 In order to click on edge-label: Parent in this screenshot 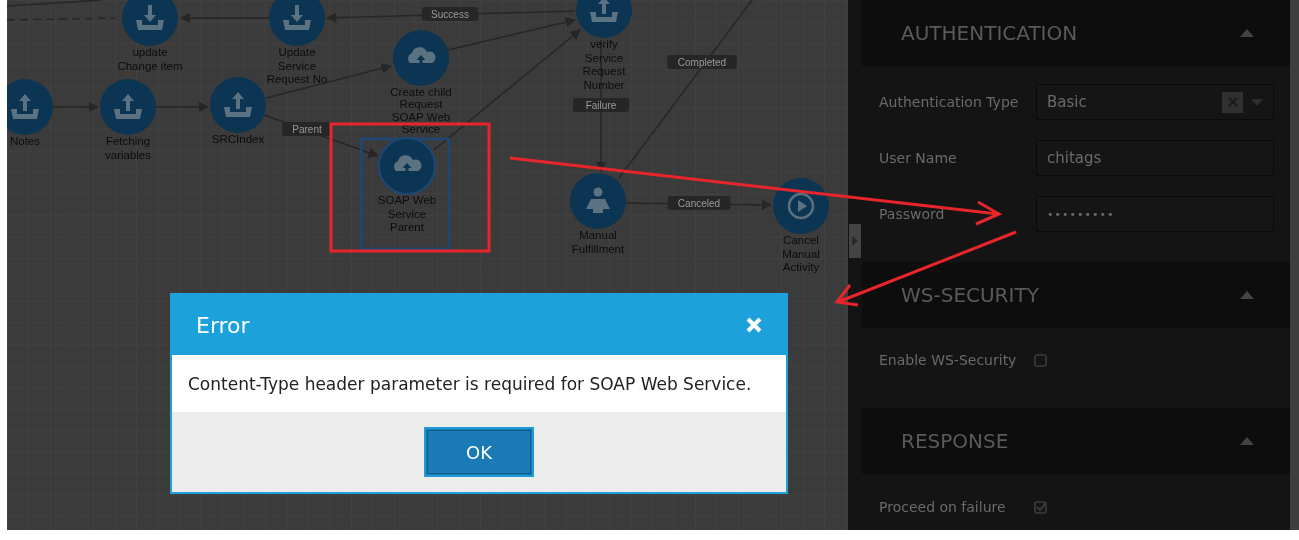, I will do `click(307, 129)`.